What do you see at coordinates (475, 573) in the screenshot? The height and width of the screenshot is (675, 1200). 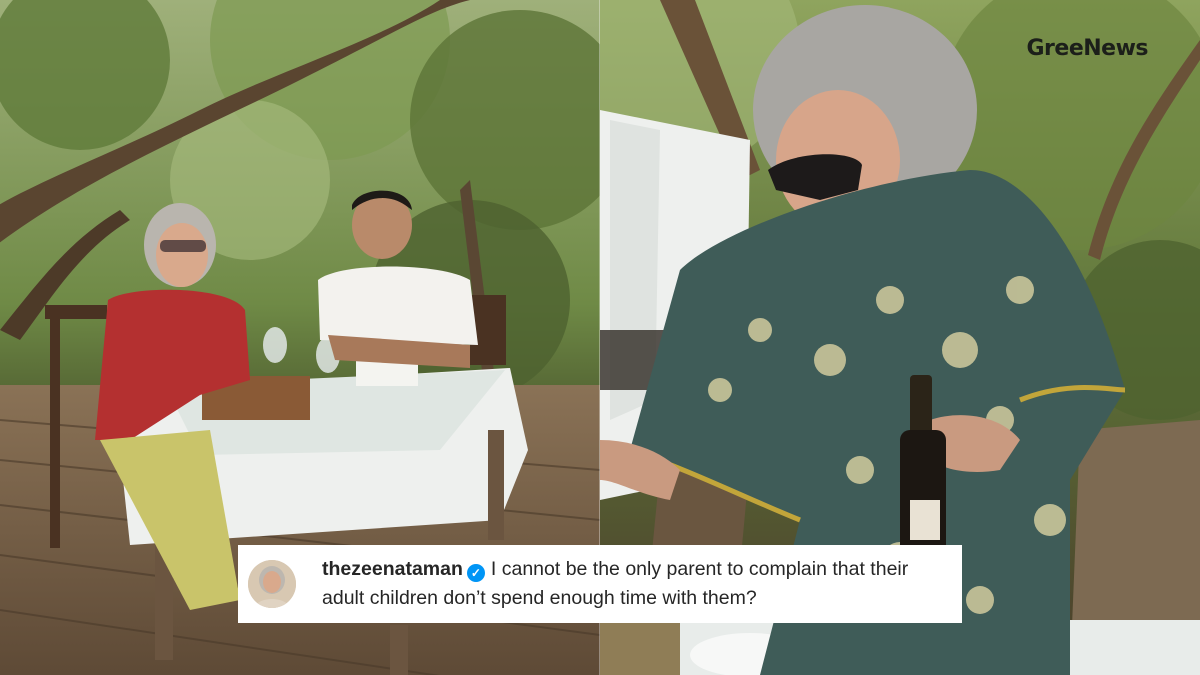 I see `verified-badge-icon: ✓` at bounding box center [475, 573].